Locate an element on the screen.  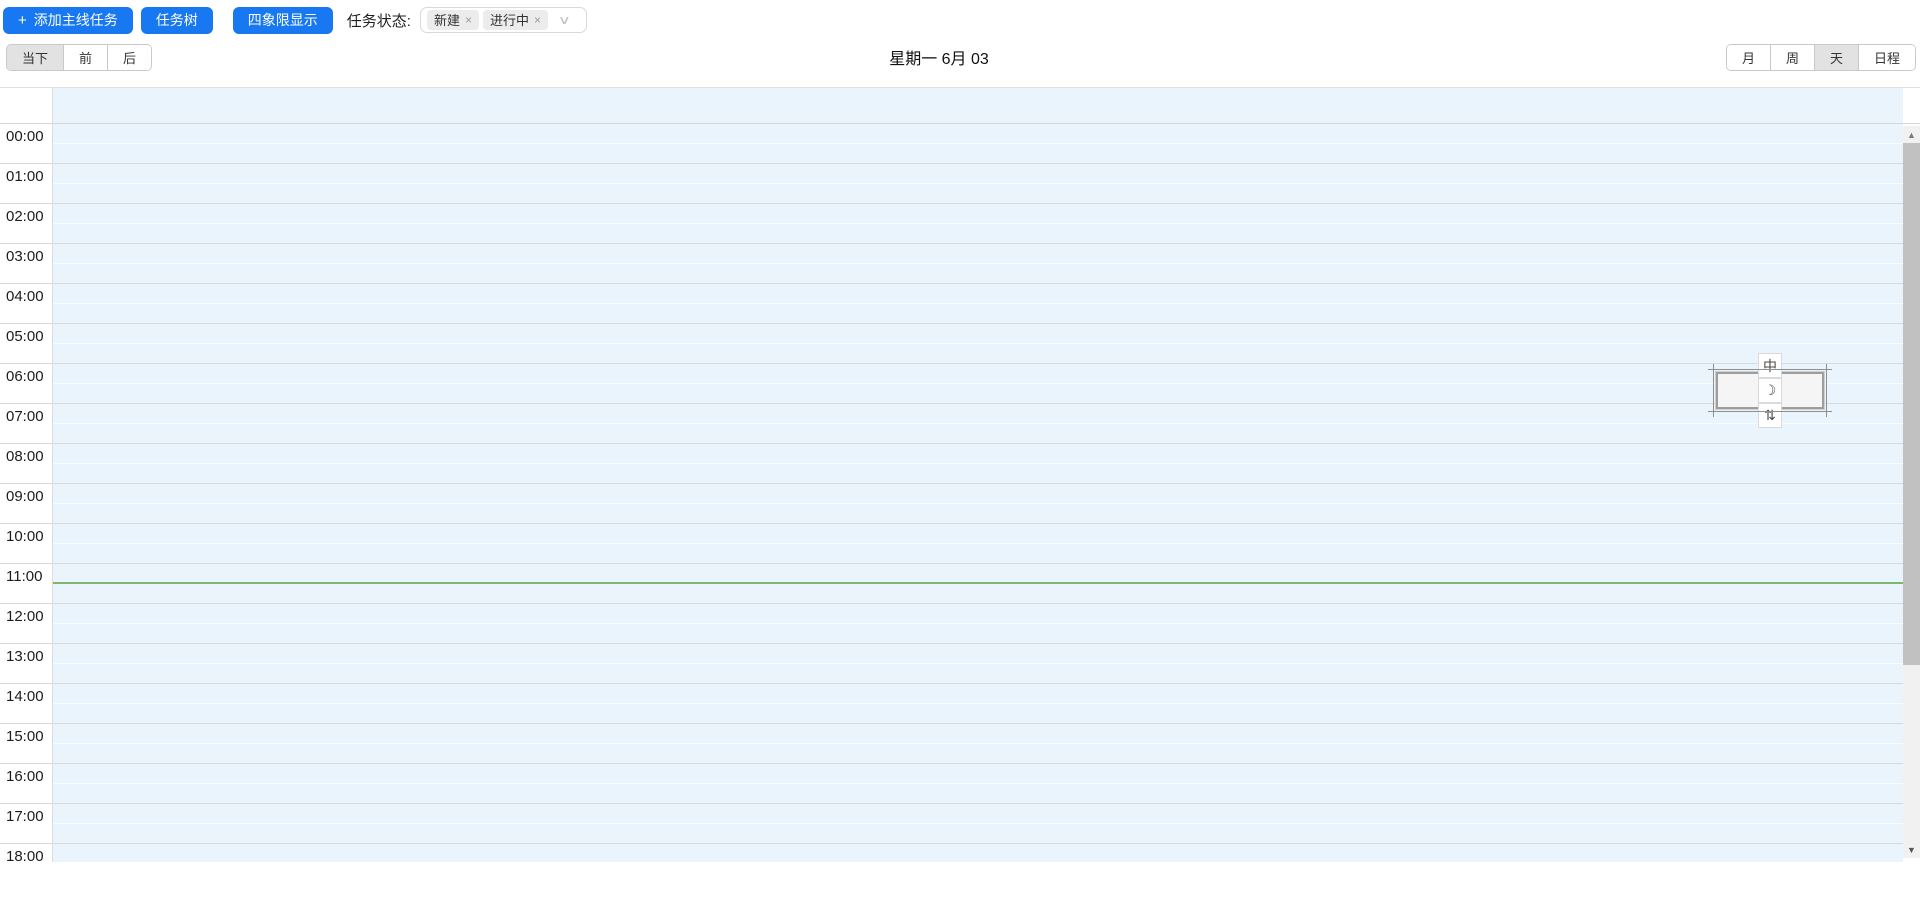
status-tag-label: 进行中 is located at coordinates (509, 21).